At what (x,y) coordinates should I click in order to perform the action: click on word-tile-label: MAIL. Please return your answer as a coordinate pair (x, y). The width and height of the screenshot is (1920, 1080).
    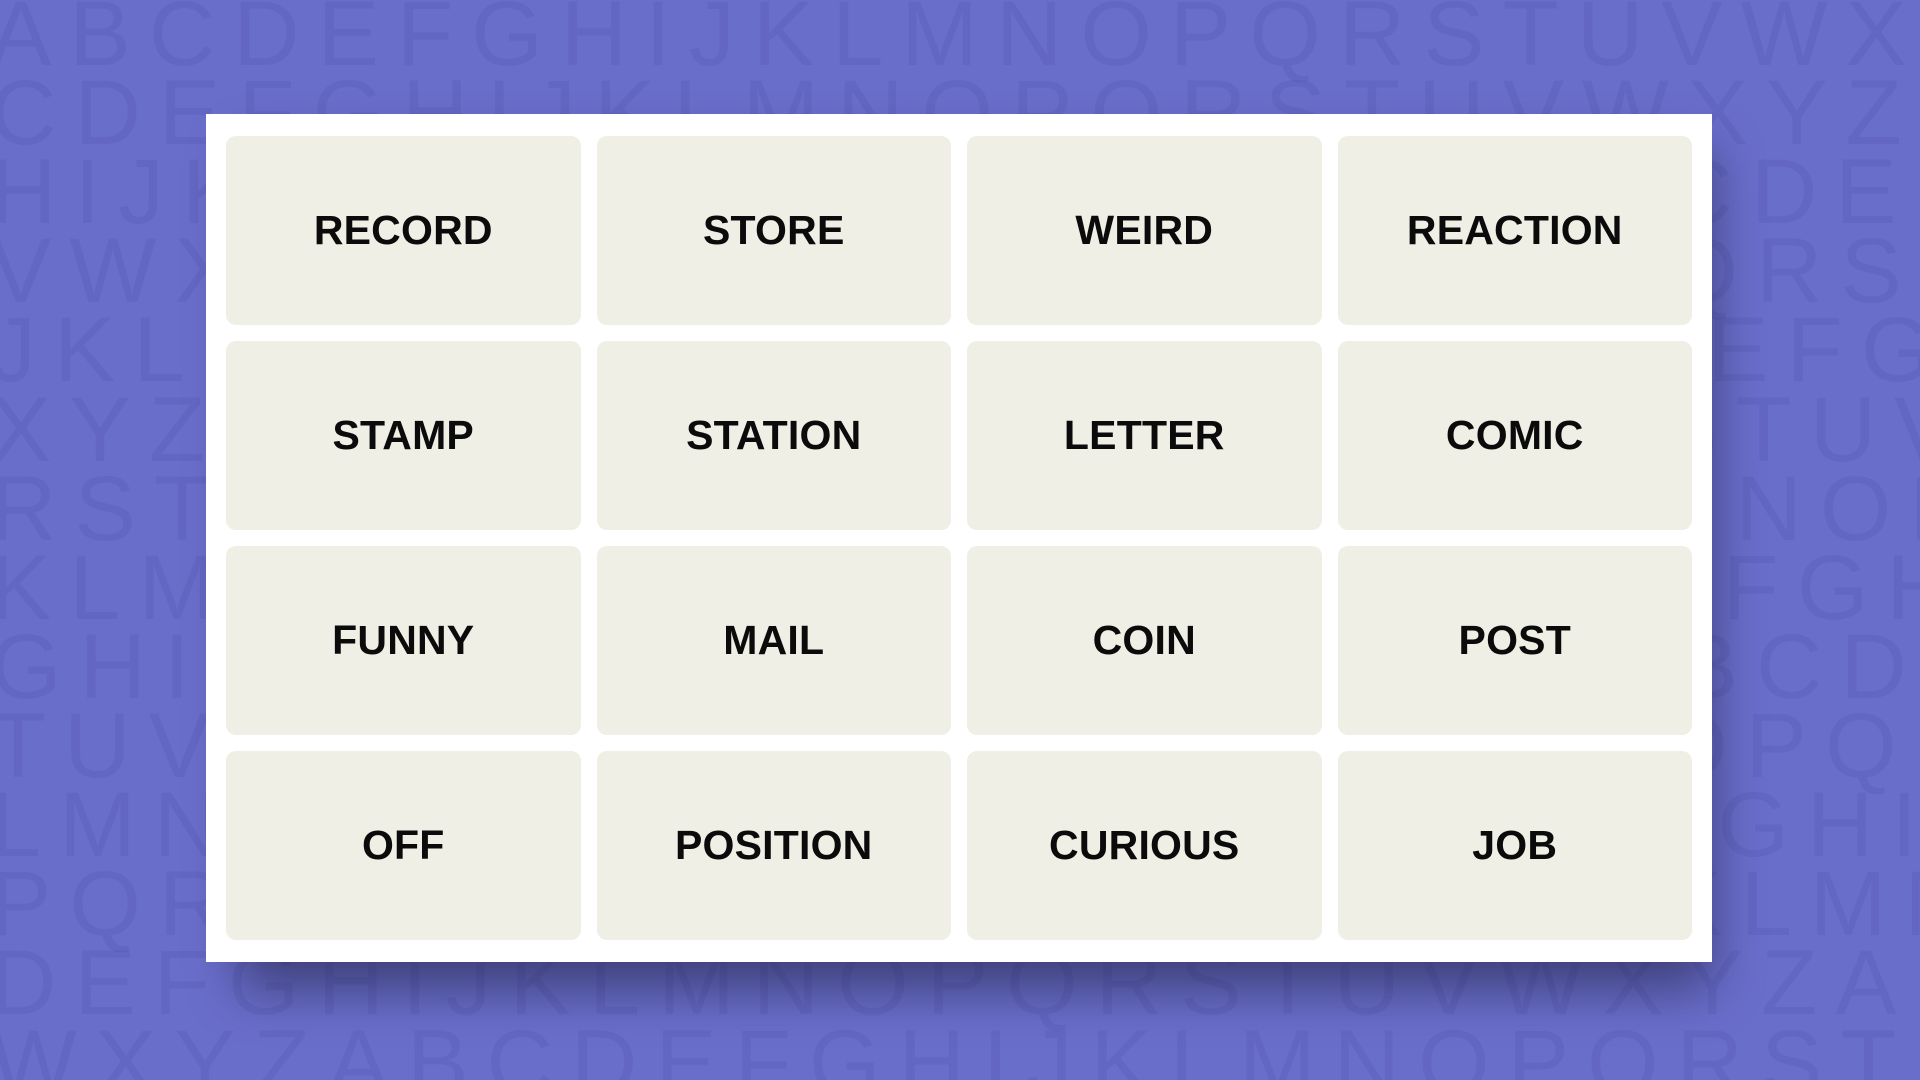
    Looking at the image, I should click on (774, 640).